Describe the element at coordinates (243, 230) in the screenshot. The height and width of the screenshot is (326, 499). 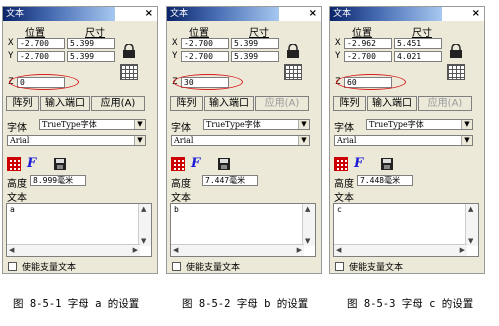
I see `text-area: b ▲ ▼ ◀ ▶` at that location.